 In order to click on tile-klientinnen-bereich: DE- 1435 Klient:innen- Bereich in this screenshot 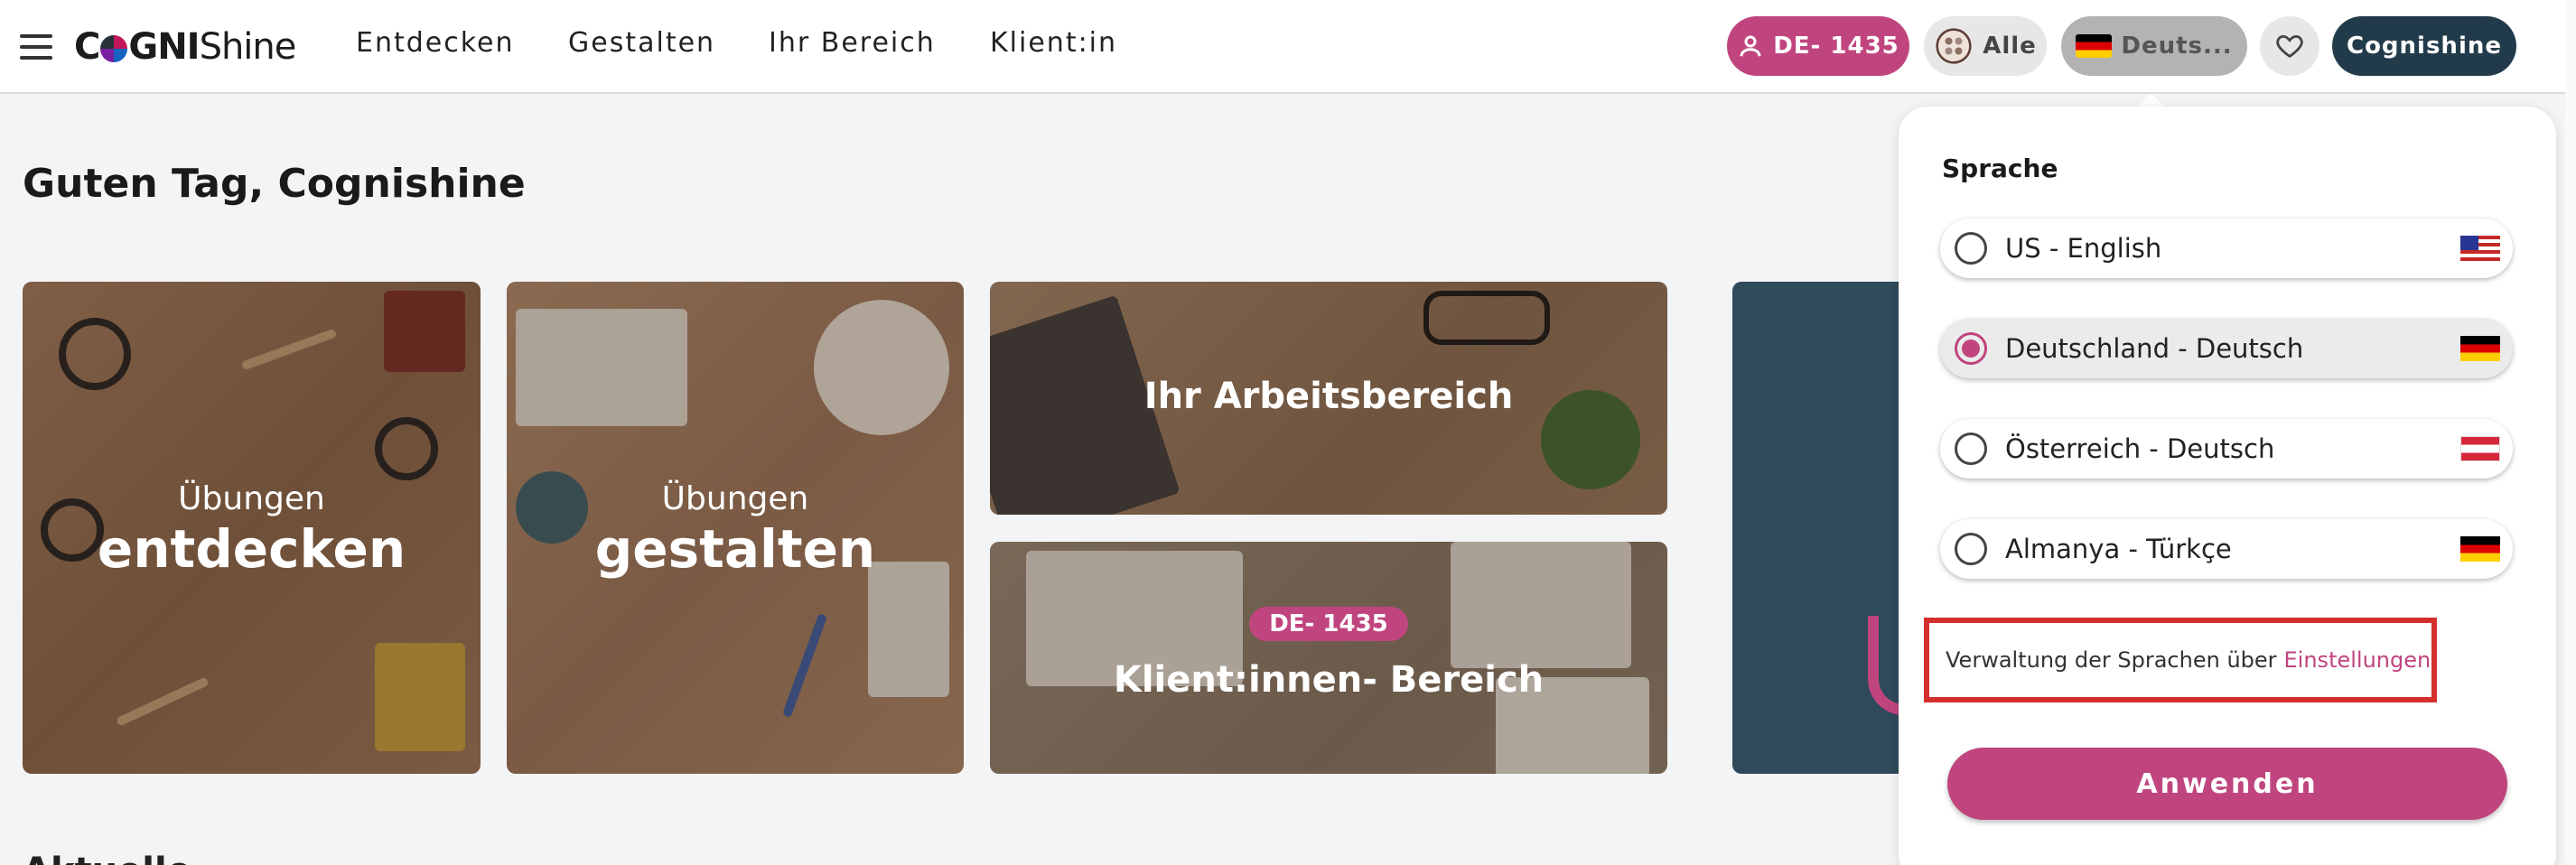, I will do `click(1328, 658)`.